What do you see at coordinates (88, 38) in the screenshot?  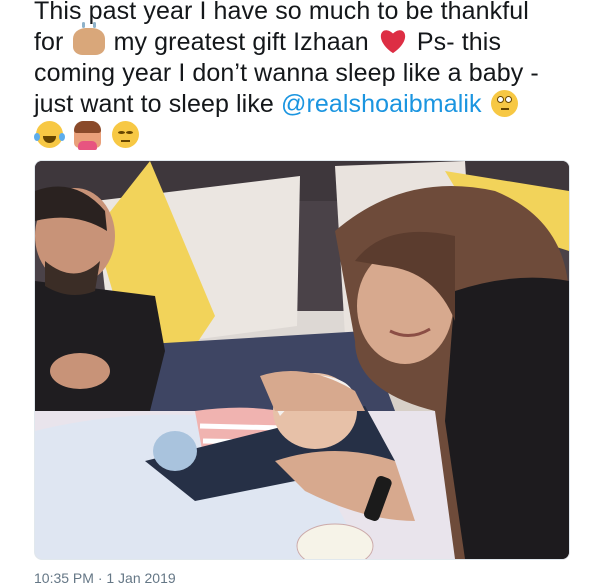 I see `raising-hands-icon` at bounding box center [88, 38].